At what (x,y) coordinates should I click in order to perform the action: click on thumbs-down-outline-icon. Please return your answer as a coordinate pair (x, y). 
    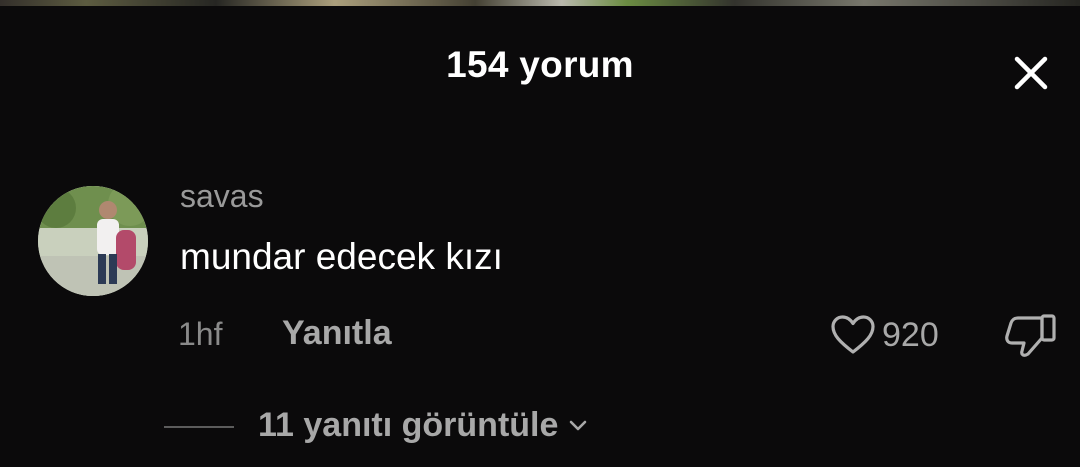
    Looking at the image, I should click on (1030, 335).